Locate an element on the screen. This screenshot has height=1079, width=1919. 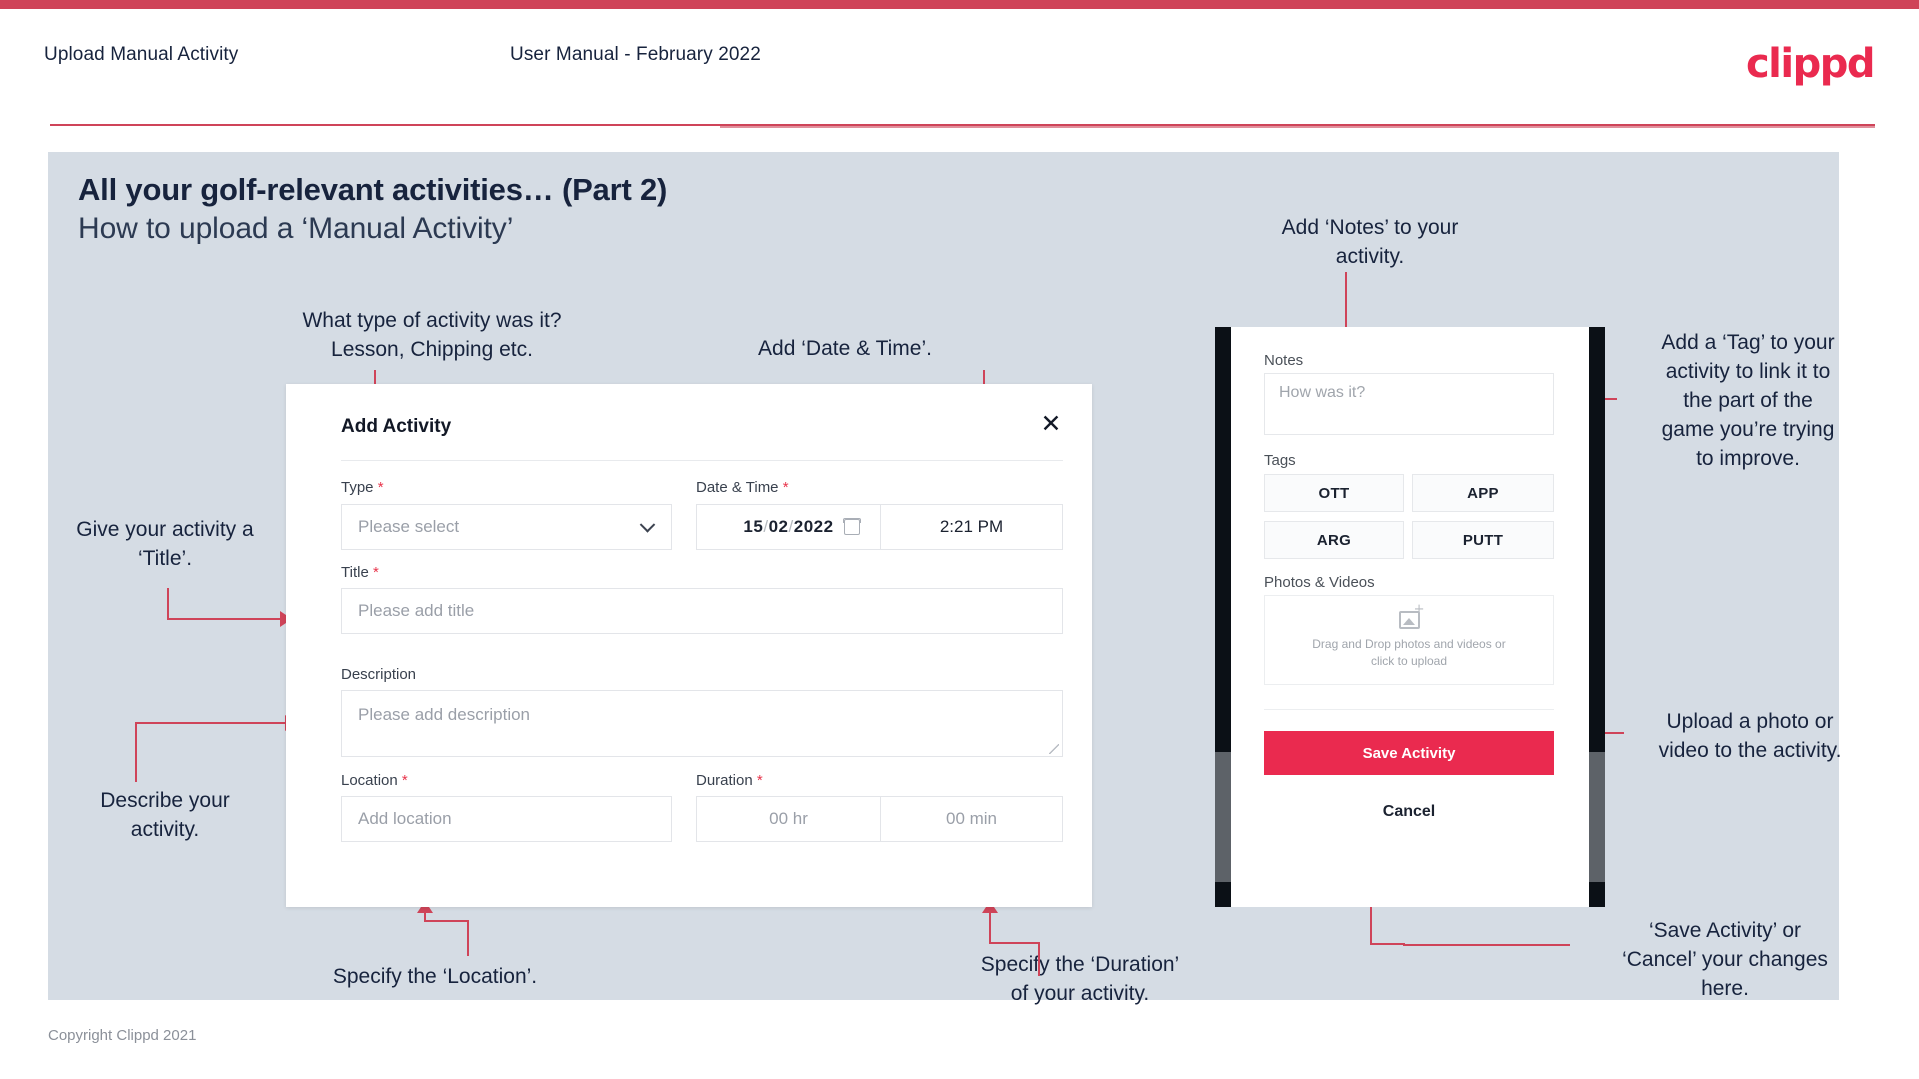
title-placeholder: Please add title is located at coordinates (416, 610).